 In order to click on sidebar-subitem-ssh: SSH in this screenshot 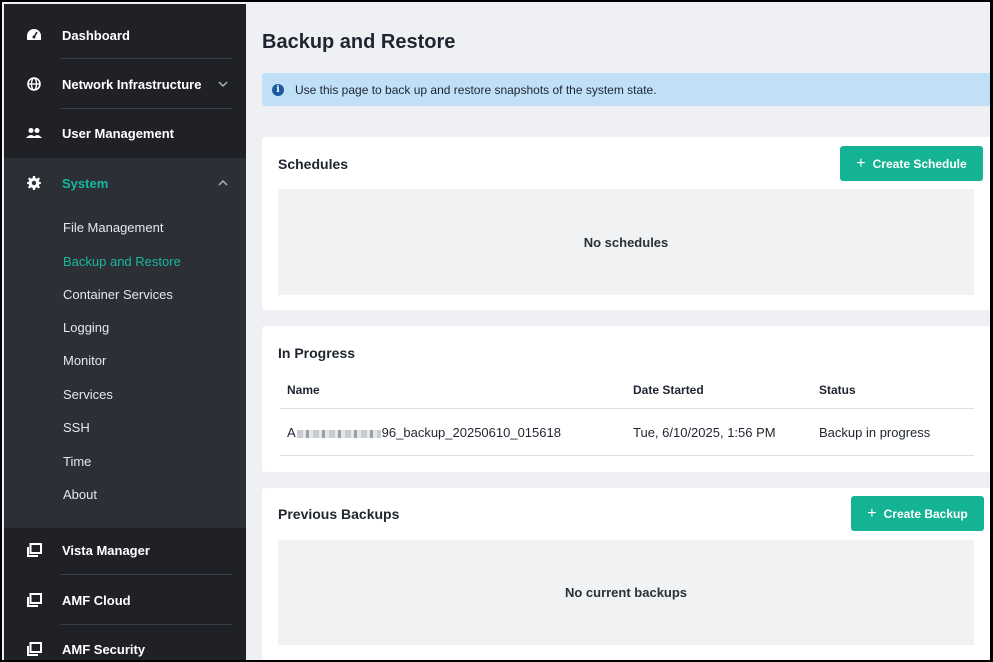, I will do `click(76, 427)`.